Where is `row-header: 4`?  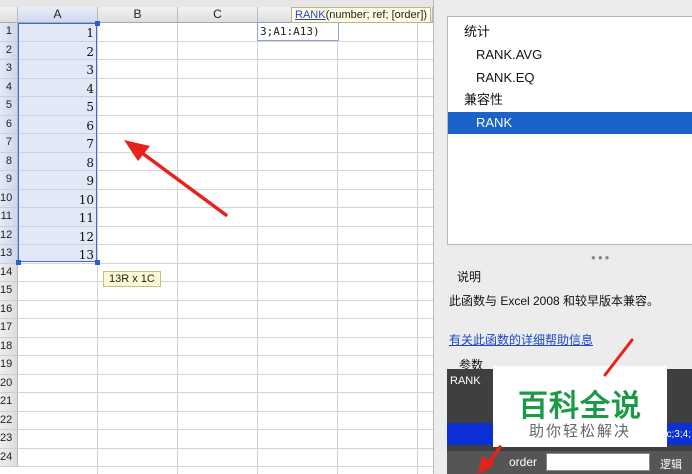 row-header: 4 is located at coordinates (9, 87).